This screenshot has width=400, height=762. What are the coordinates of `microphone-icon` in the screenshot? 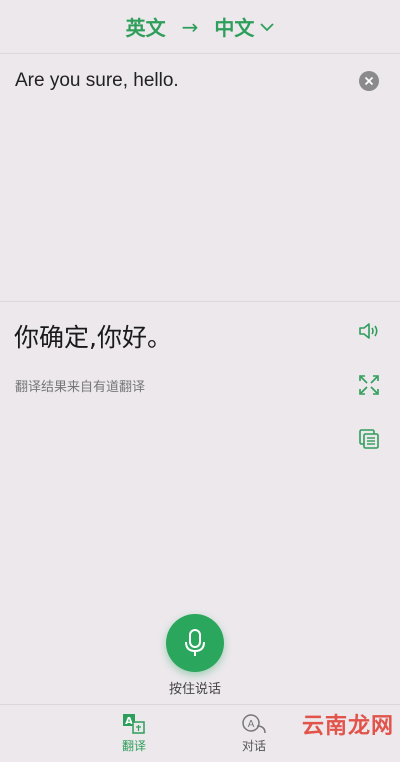 It's located at (195, 642).